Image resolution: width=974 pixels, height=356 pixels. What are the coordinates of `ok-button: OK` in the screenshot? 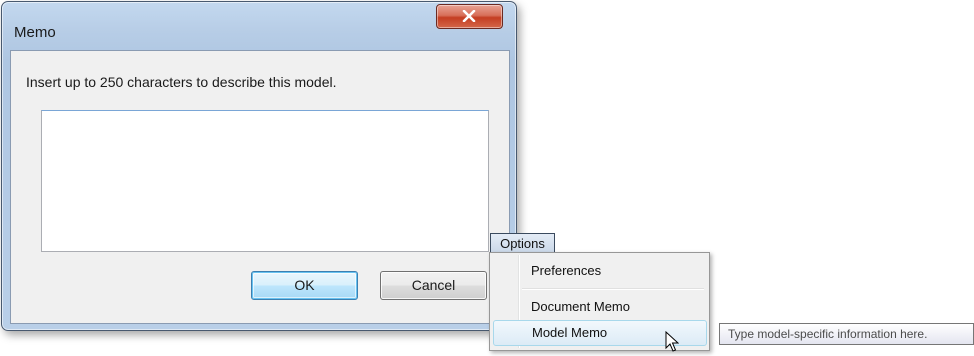 It's located at (304, 285).